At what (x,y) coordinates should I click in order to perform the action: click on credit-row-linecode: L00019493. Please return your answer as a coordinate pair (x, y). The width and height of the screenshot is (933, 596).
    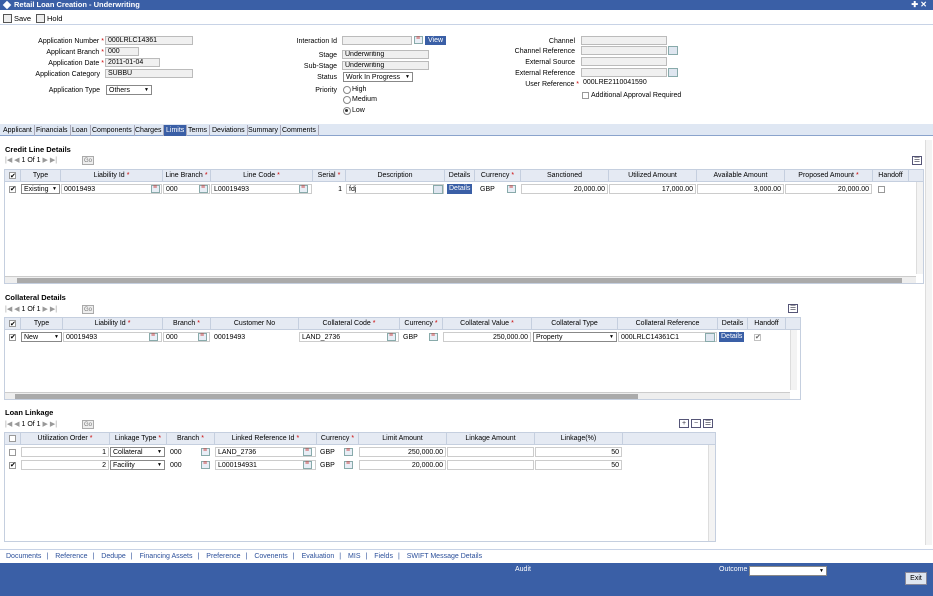
    Looking at the image, I should click on (261, 189).